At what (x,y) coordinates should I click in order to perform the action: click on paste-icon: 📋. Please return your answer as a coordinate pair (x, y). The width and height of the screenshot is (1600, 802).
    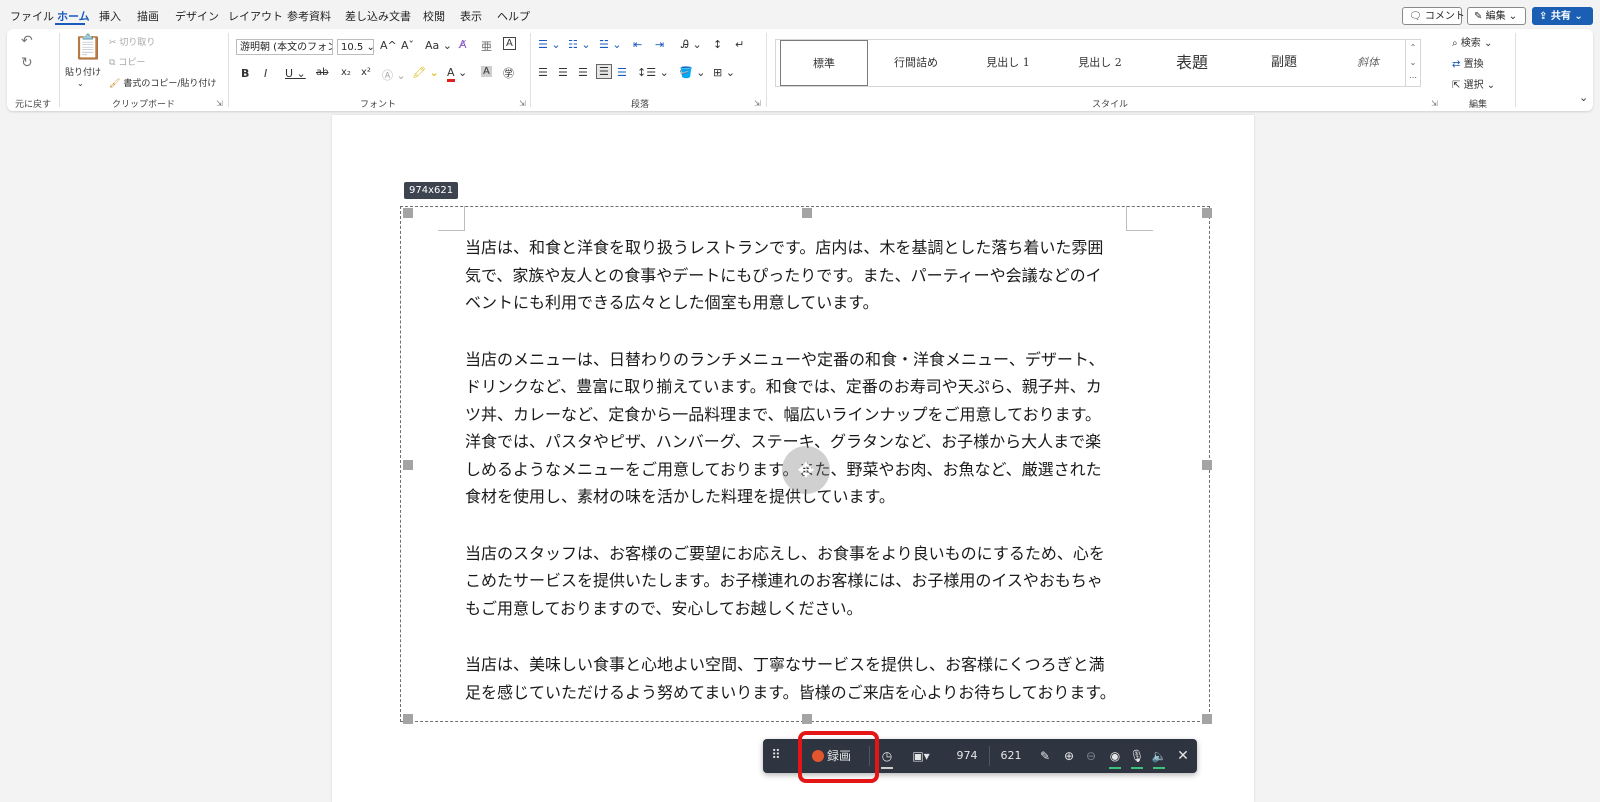
    Looking at the image, I should click on (88, 47).